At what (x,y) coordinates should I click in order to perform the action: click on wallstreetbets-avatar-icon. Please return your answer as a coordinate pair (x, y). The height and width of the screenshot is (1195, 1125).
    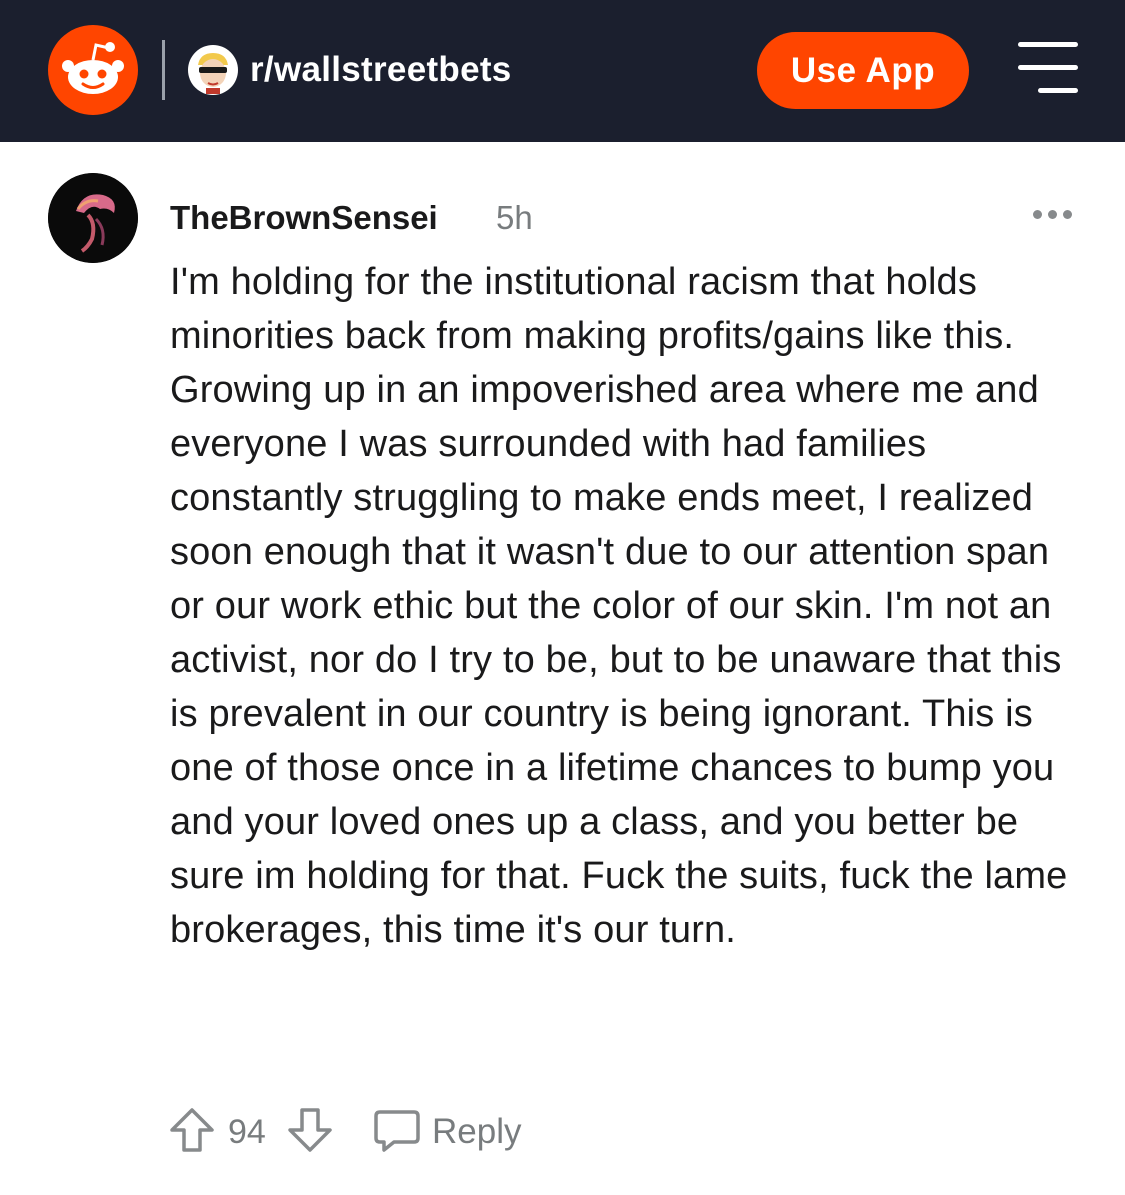
    Looking at the image, I should click on (213, 70).